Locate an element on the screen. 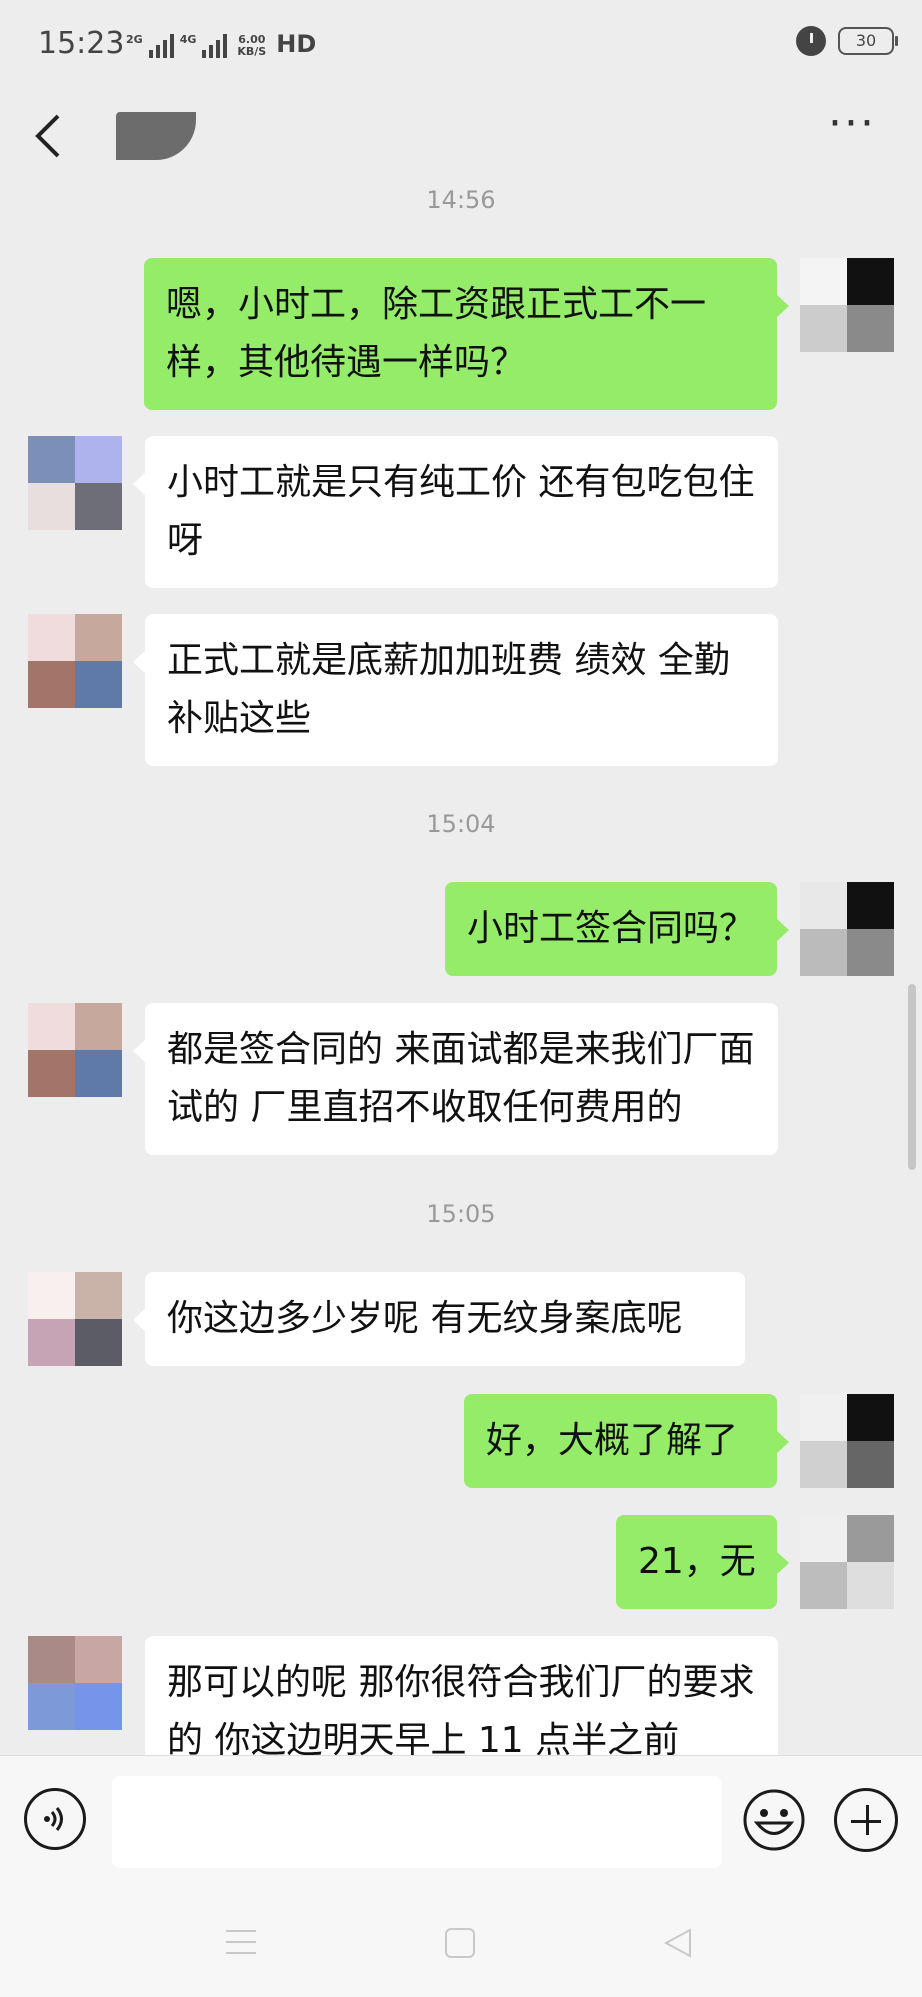 This screenshot has width=922, height=1997. menu-icon is located at coordinates (241, 1942).